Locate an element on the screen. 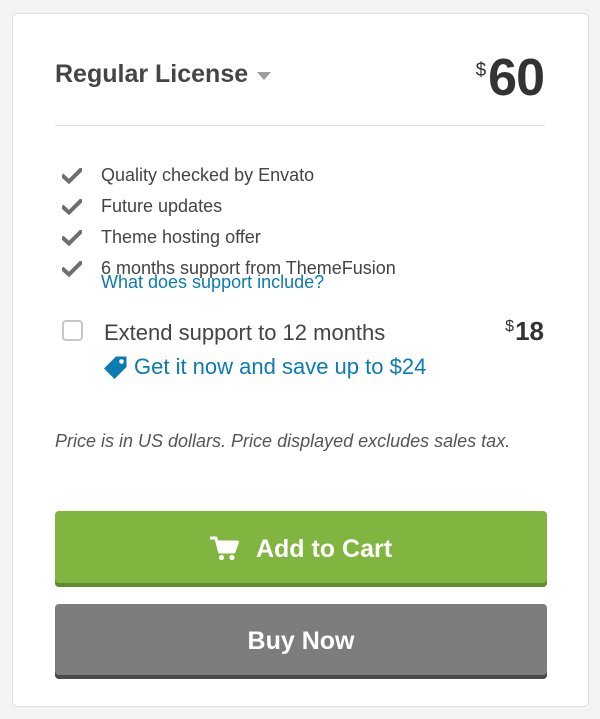  feature-label: Future updates is located at coordinates (162, 206).